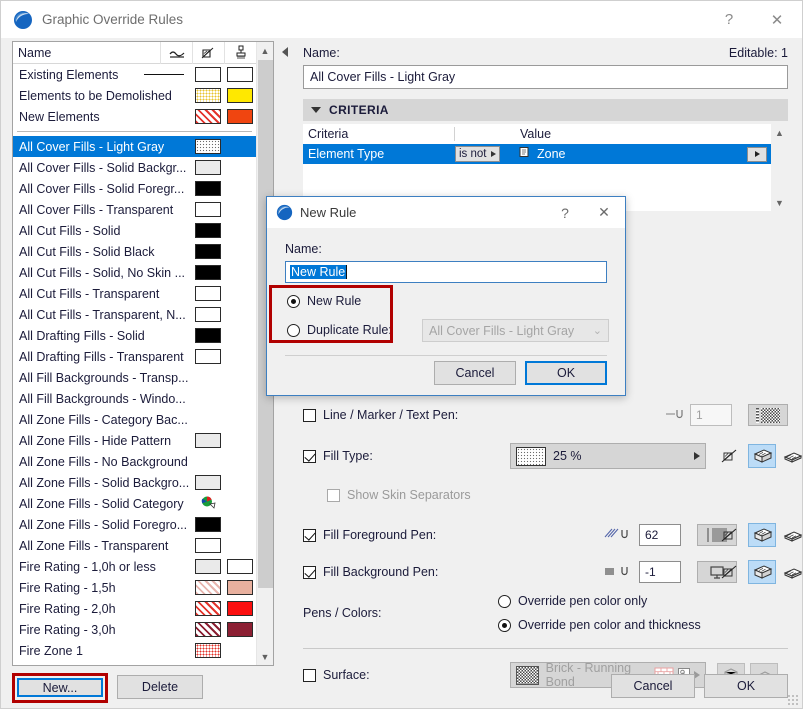  I want to click on list-item: All Cut Fills - Transparent, so click(134, 293).